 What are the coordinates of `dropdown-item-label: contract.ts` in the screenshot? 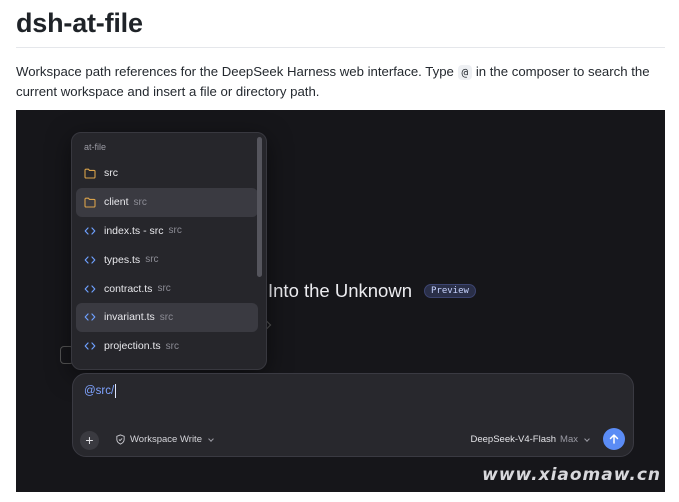 It's located at (128, 288).